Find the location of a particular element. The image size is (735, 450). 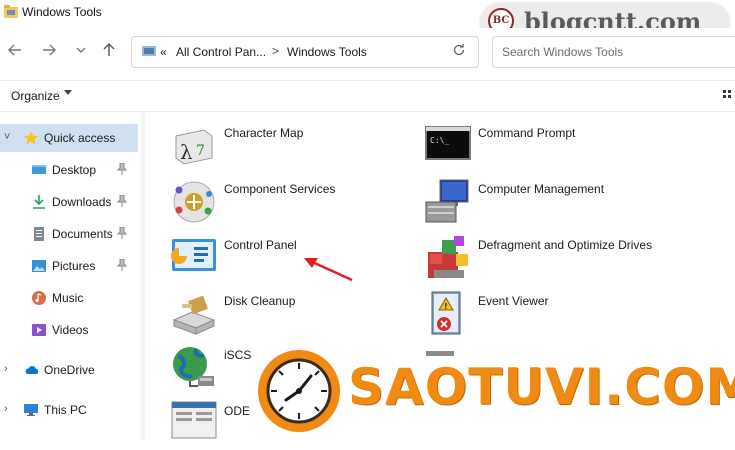

pictures-icon is located at coordinates (39, 266).